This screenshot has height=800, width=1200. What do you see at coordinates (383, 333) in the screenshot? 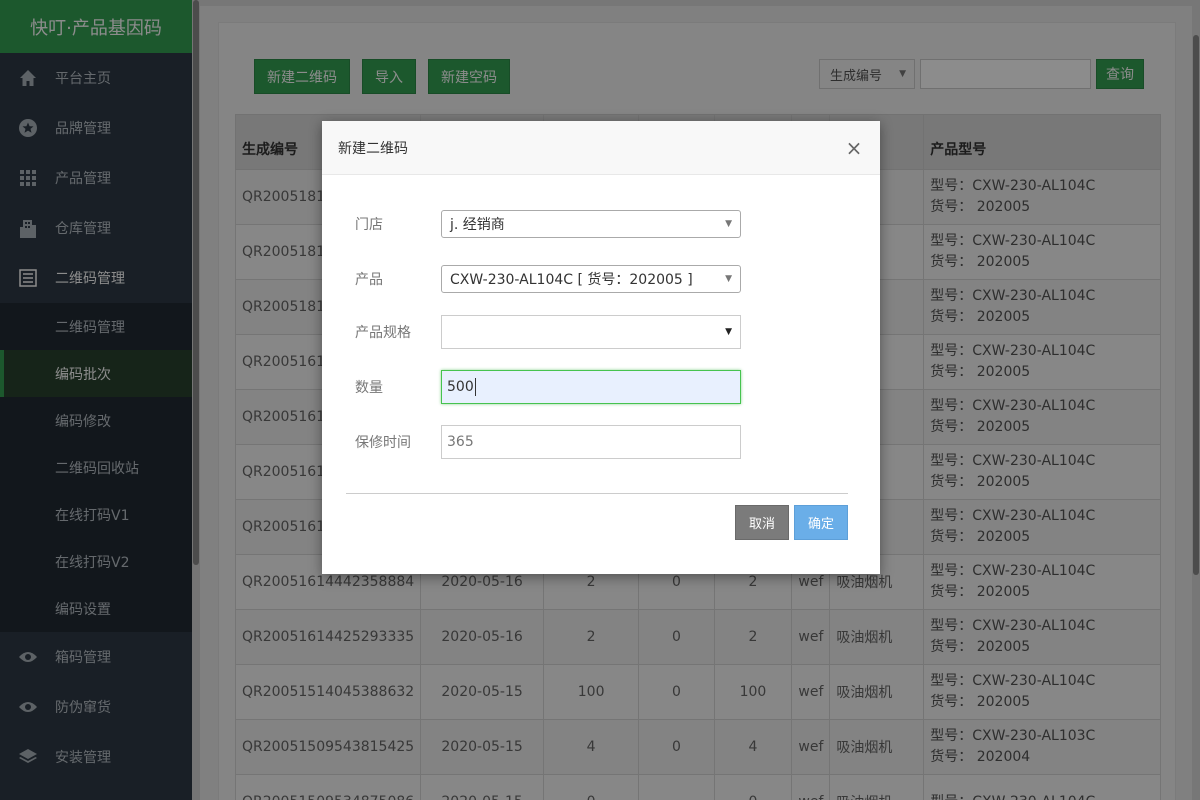
I see `spec-label: 产品规格` at bounding box center [383, 333].